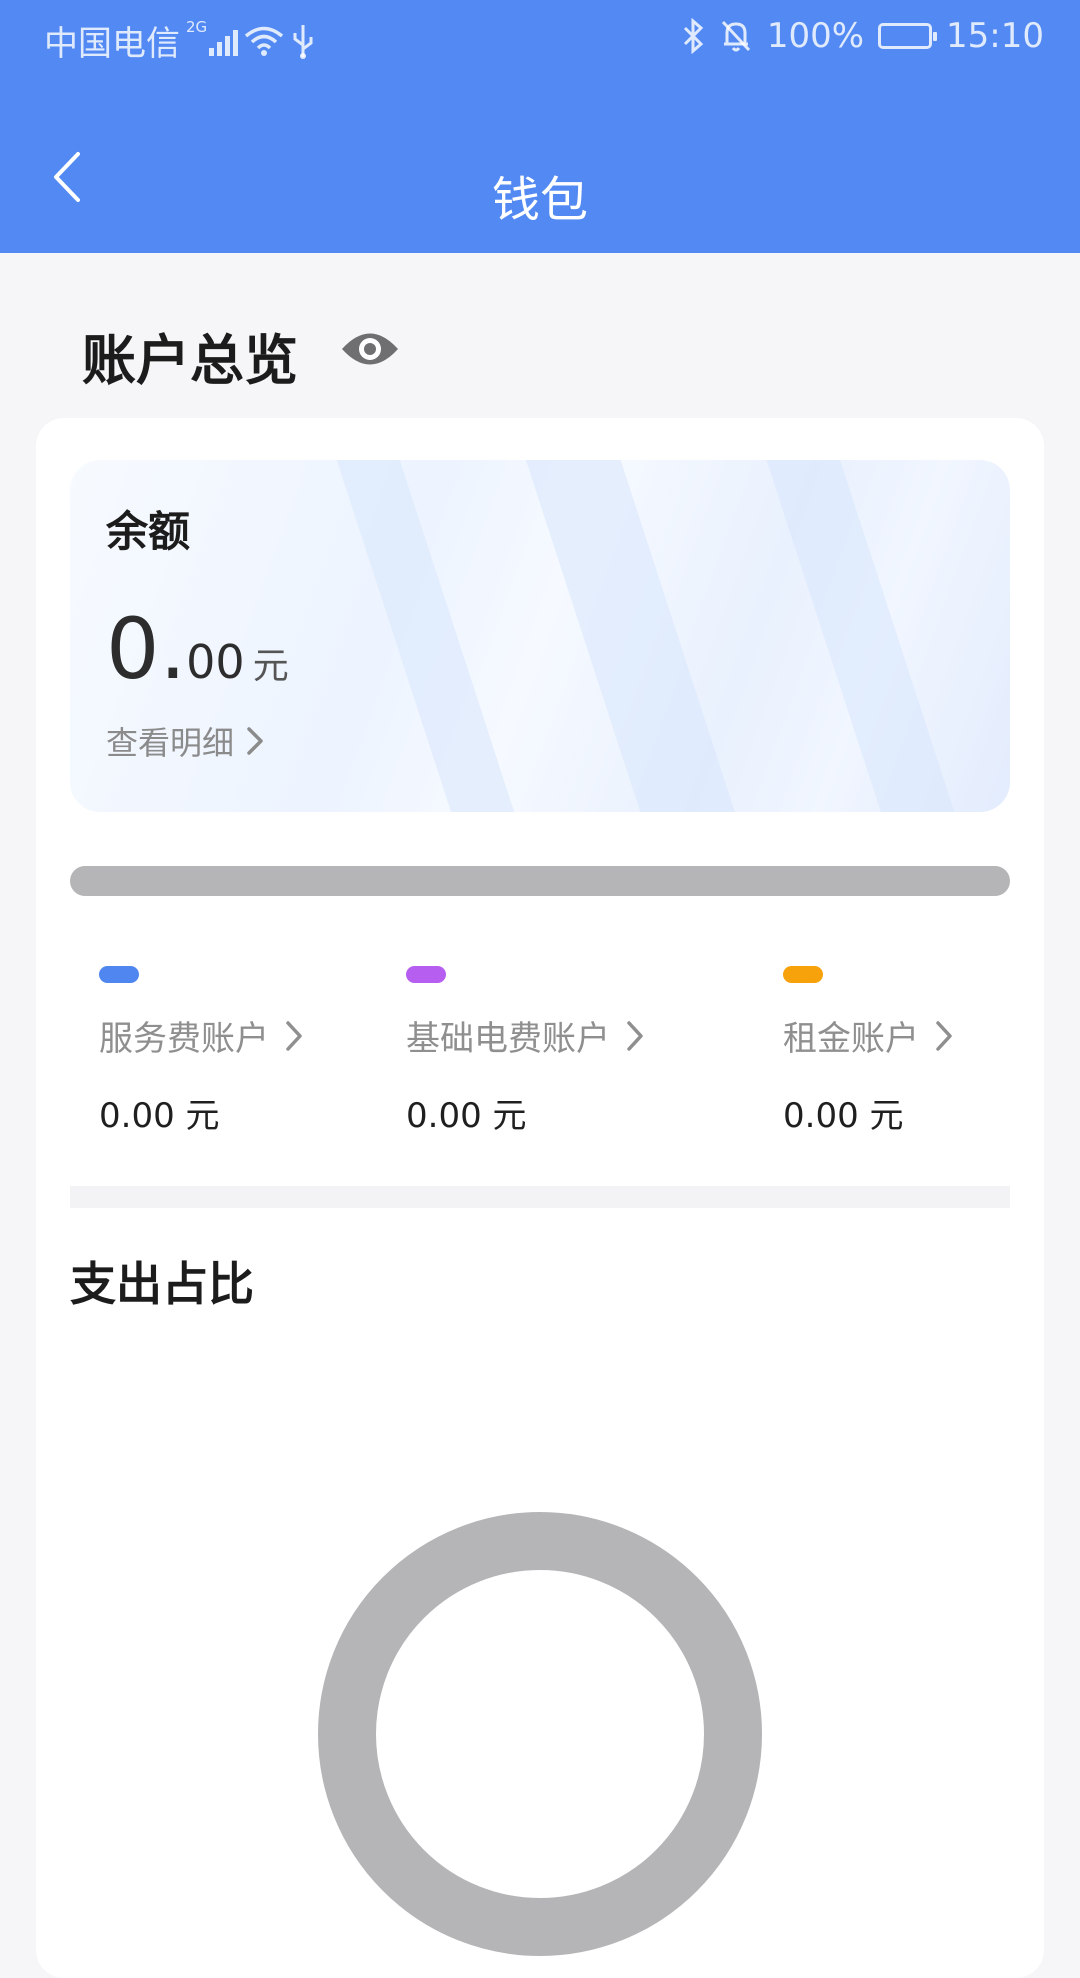 The height and width of the screenshot is (1978, 1080). What do you see at coordinates (197, 26) in the screenshot?
I see `network-type-label: 2G` at bounding box center [197, 26].